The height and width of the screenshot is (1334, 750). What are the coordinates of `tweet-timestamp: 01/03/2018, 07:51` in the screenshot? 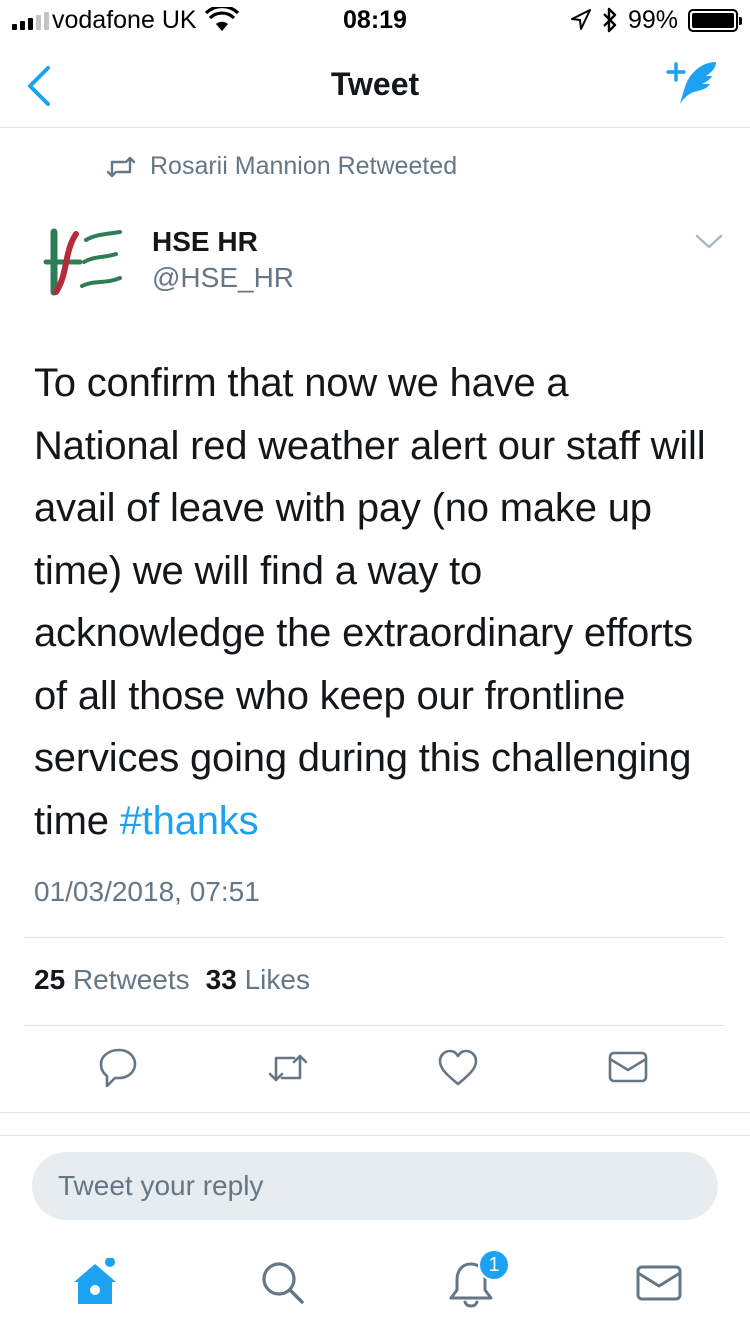 It's located at (147, 891).